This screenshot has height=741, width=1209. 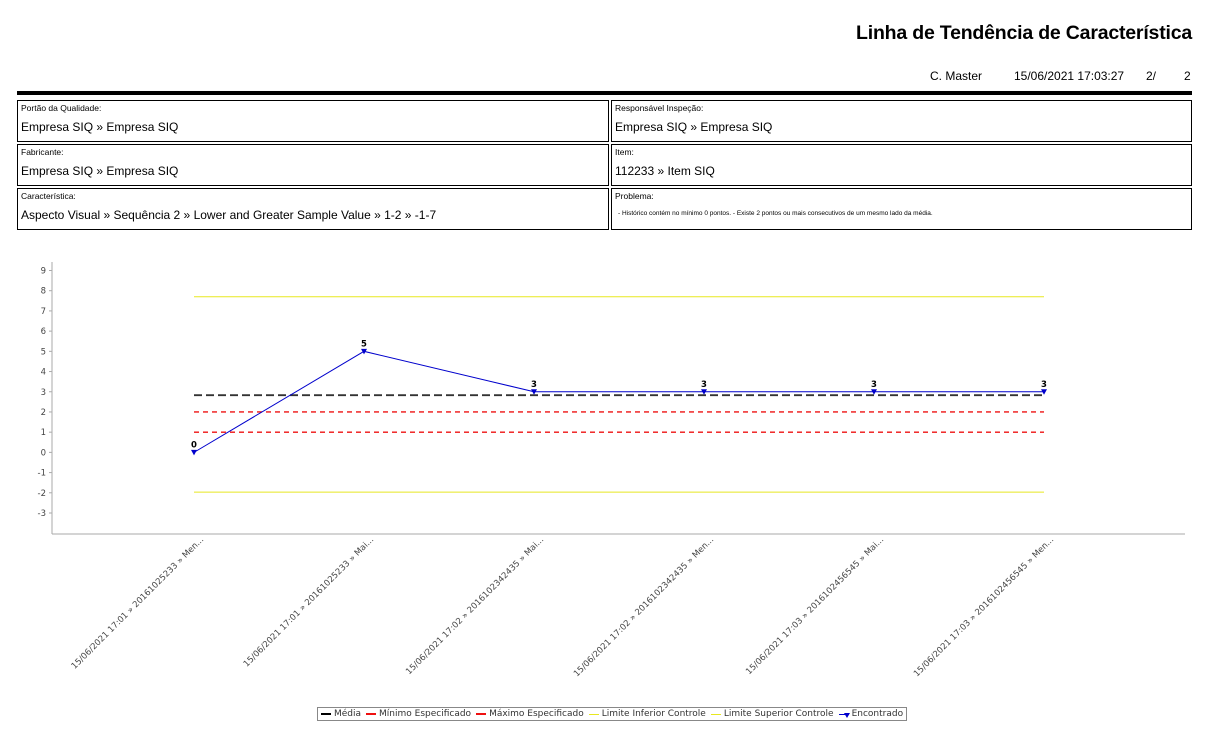 I want to click on data-point, so click(x=194, y=452).